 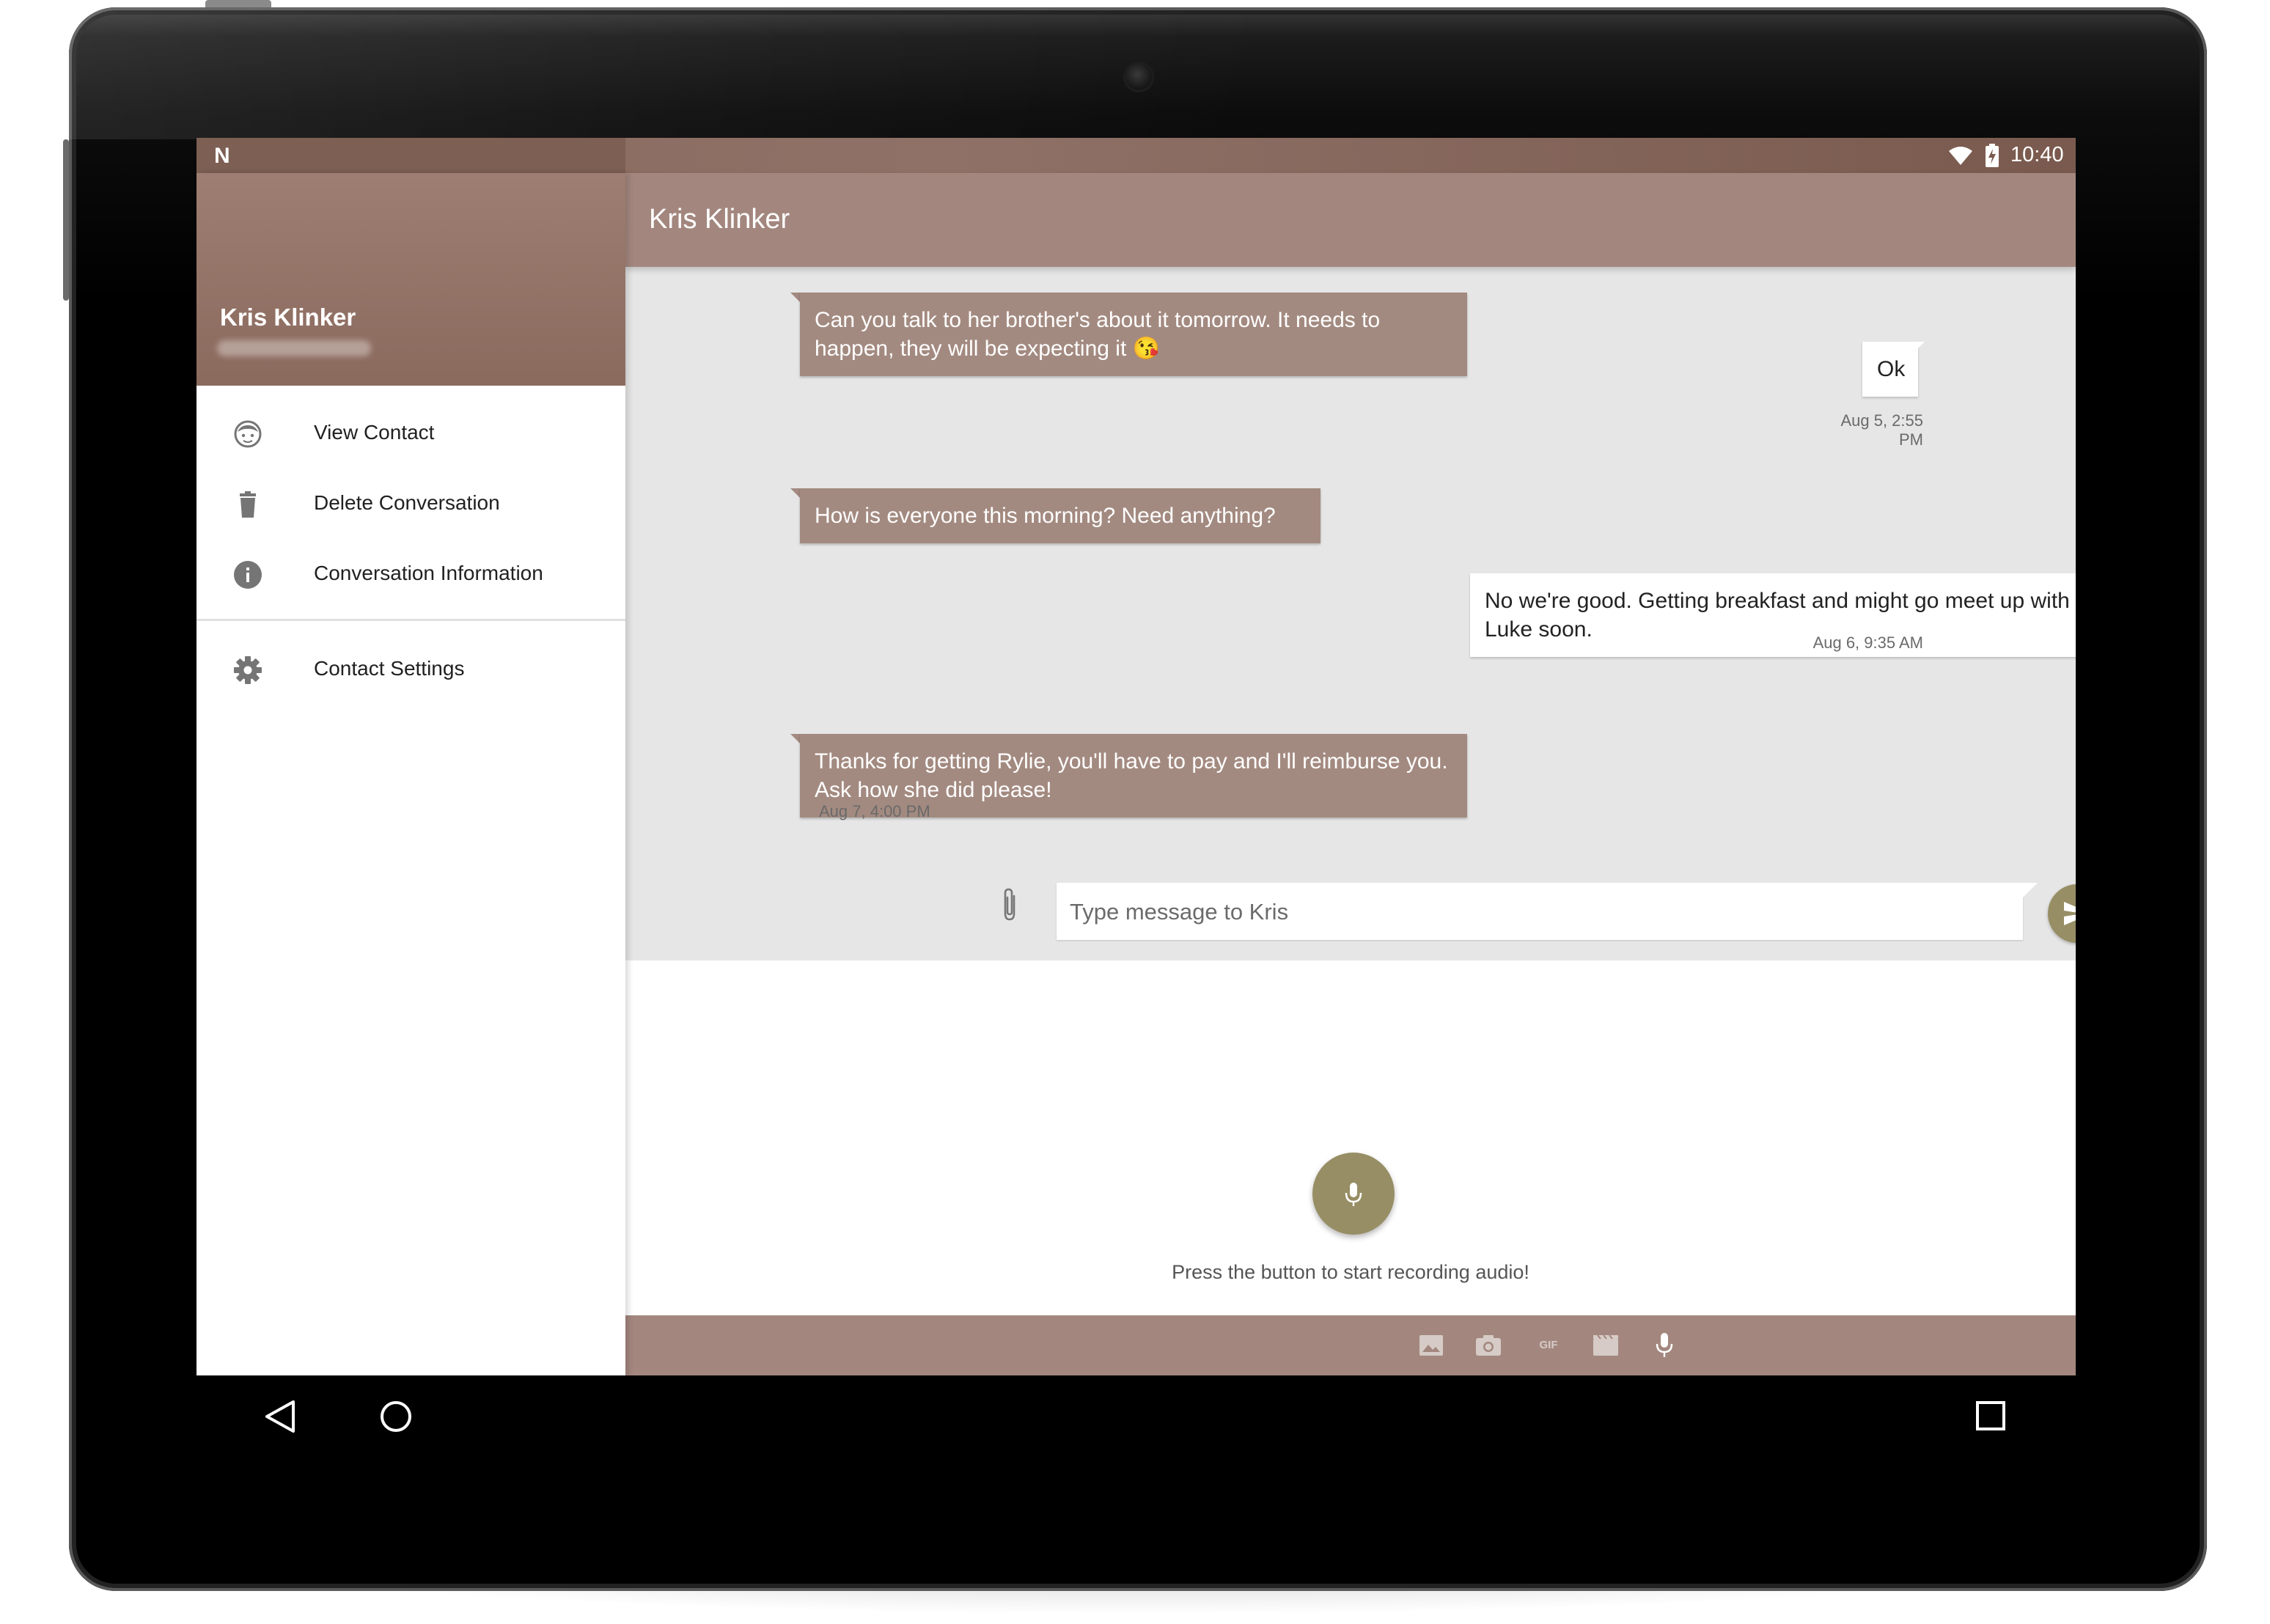 What do you see at coordinates (1990, 1415) in the screenshot?
I see `recents-icon` at bounding box center [1990, 1415].